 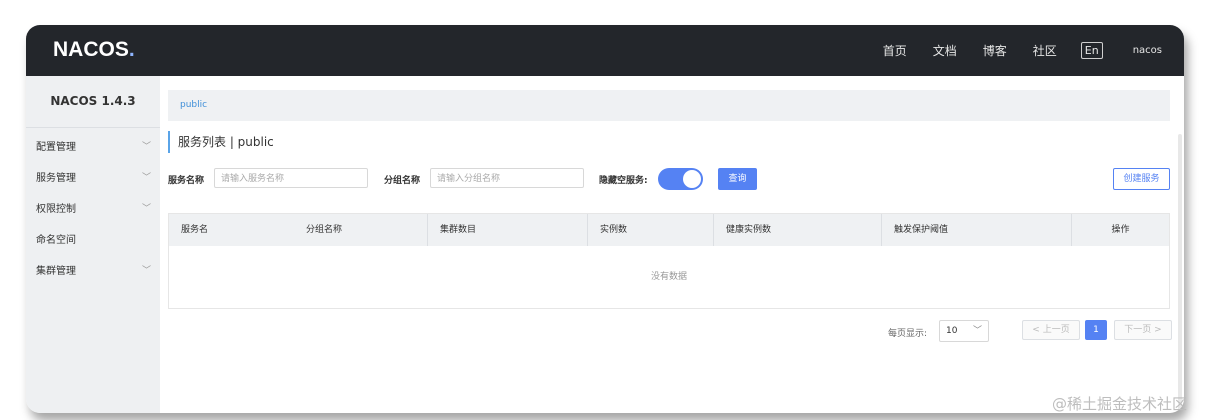 What do you see at coordinates (669, 105) in the screenshot?
I see `namespace-bar: public` at bounding box center [669, 105].